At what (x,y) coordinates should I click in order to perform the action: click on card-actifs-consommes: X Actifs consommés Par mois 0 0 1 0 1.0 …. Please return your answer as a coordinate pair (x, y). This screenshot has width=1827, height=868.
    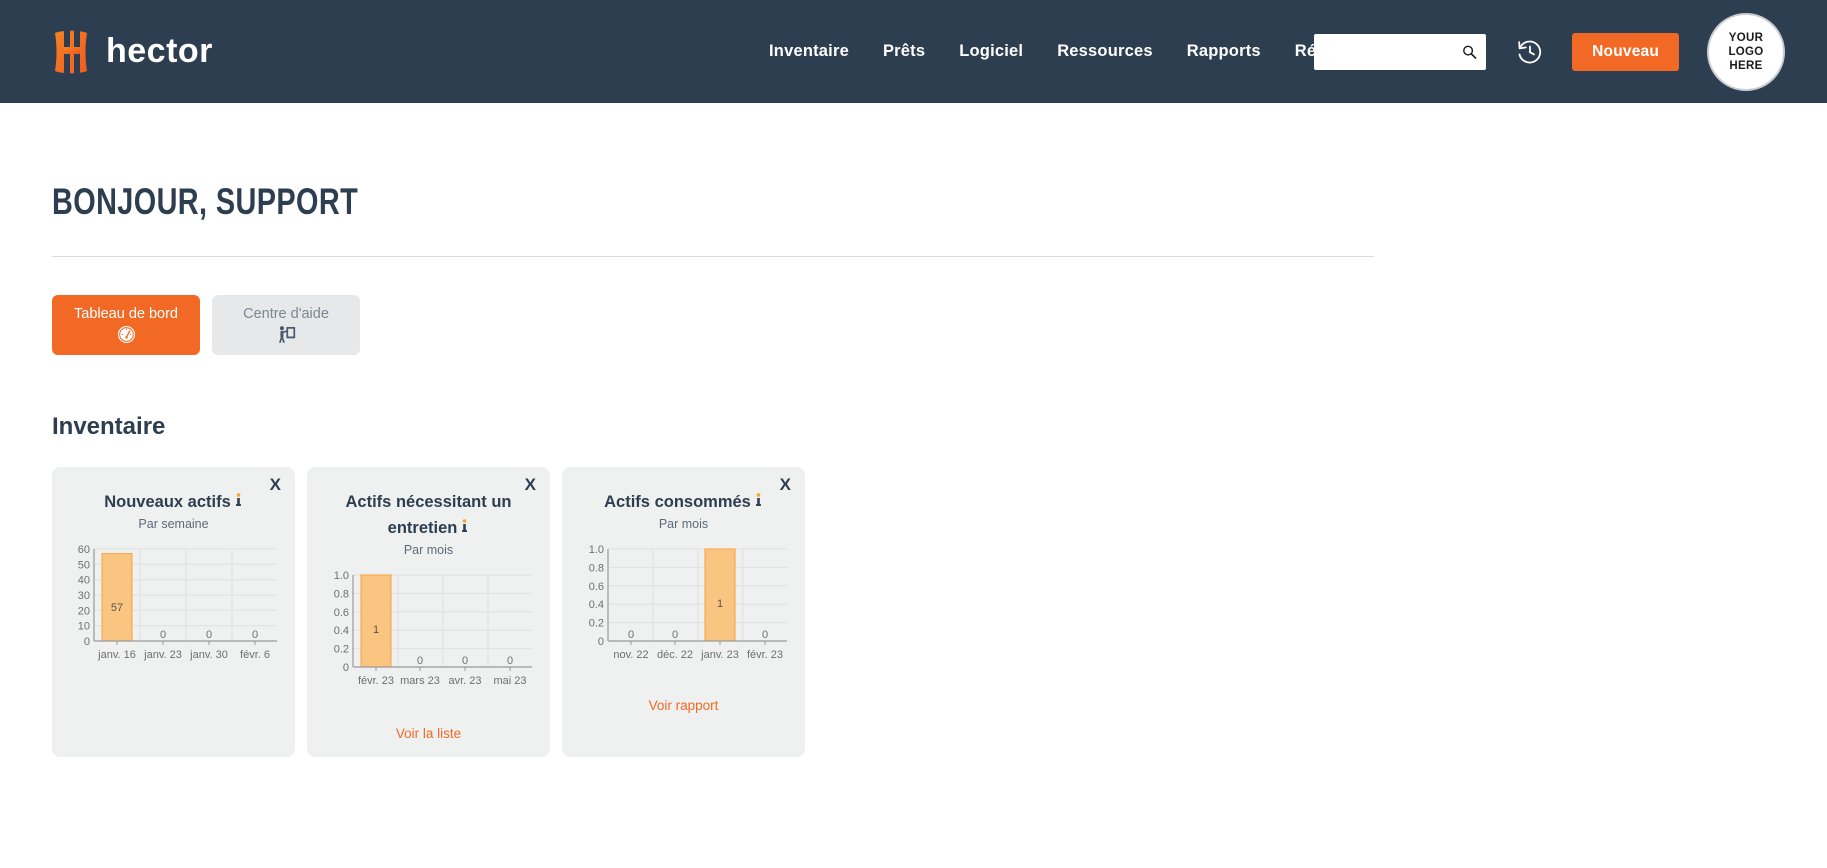
    Looking at the image, I should click on (683, 612).